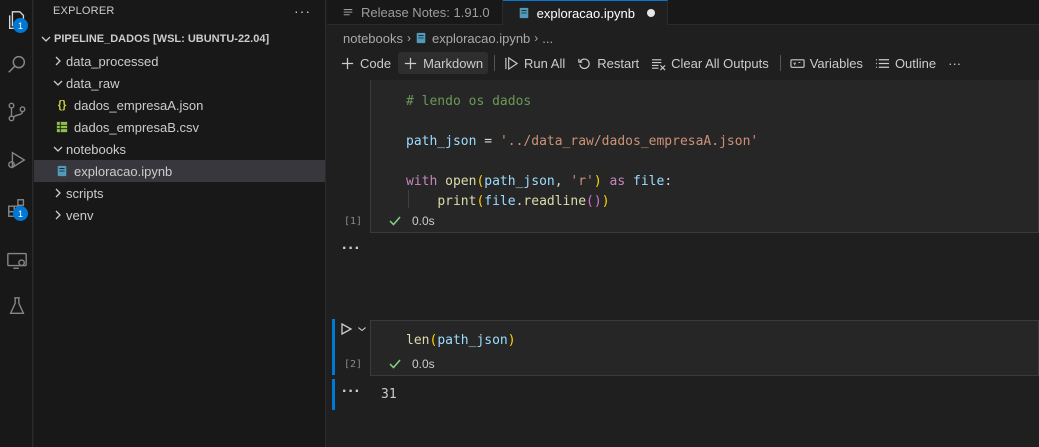  I want to click on variables-icon, so click(797, 63).